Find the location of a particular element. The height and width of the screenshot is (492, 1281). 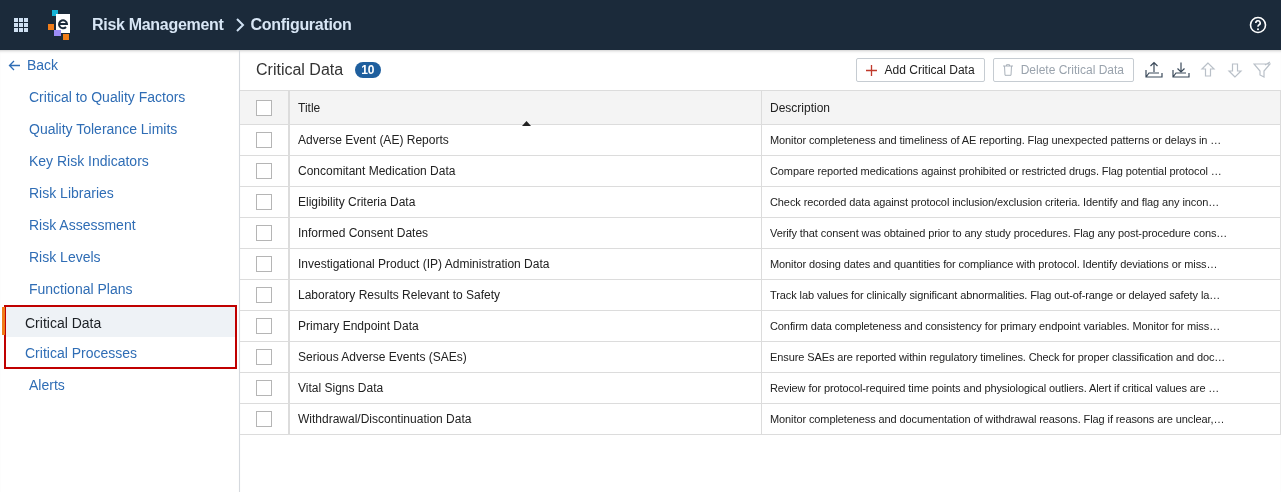

sidebar-item: Critical Processes is located at coordinates (120, 353).